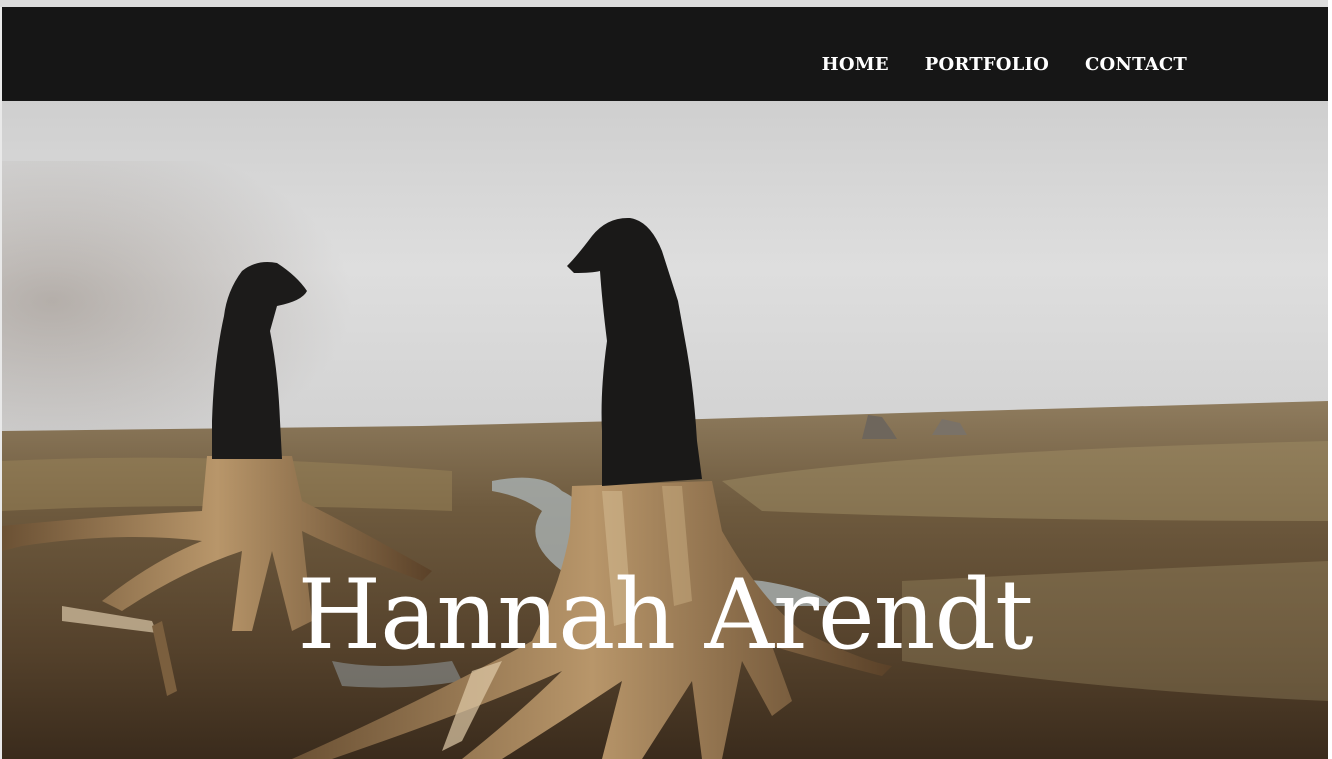  I want to click on nav-menu: HOME PORTFOLIO CONTACT, so click(1004, 65).